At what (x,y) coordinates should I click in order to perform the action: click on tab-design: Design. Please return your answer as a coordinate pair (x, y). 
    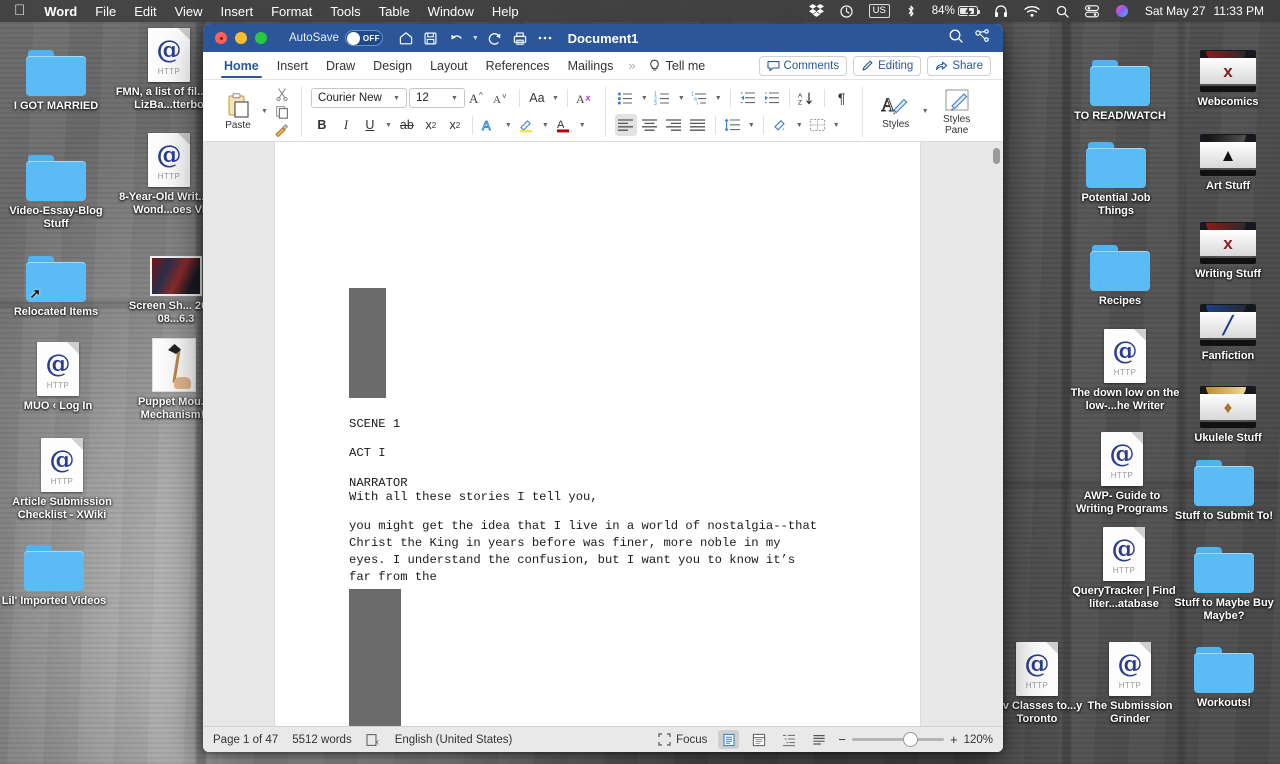
    Looking at the image, I should click on (392, 65).